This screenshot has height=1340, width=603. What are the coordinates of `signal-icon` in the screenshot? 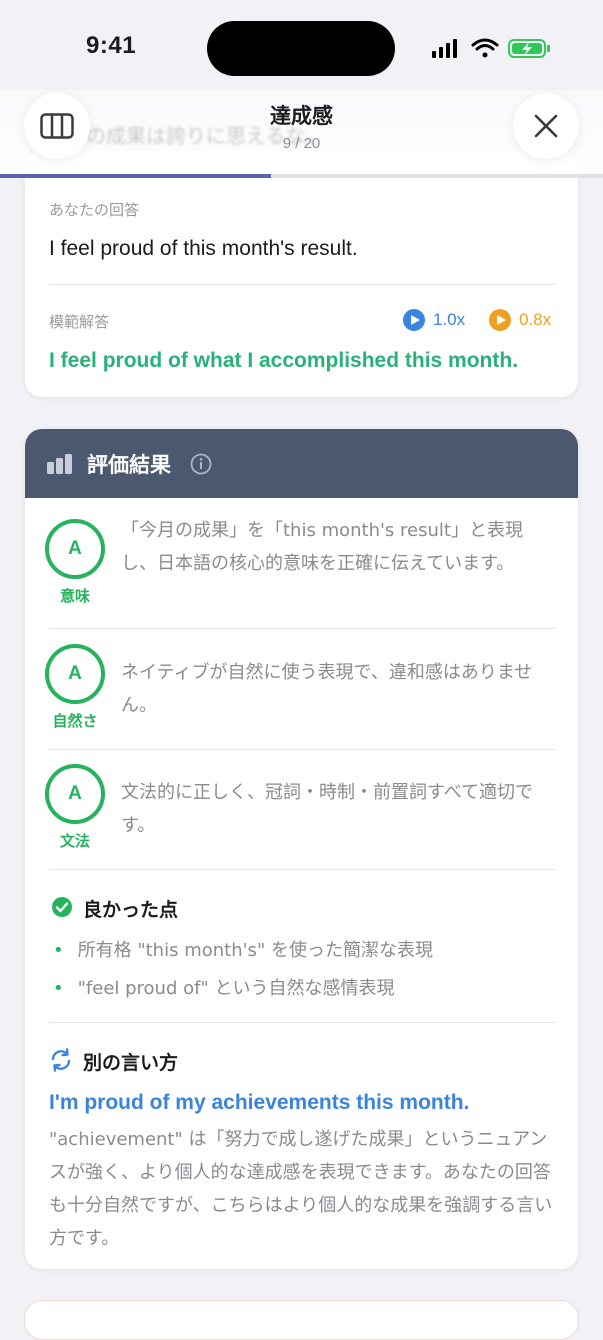 It's located at (444, 48).